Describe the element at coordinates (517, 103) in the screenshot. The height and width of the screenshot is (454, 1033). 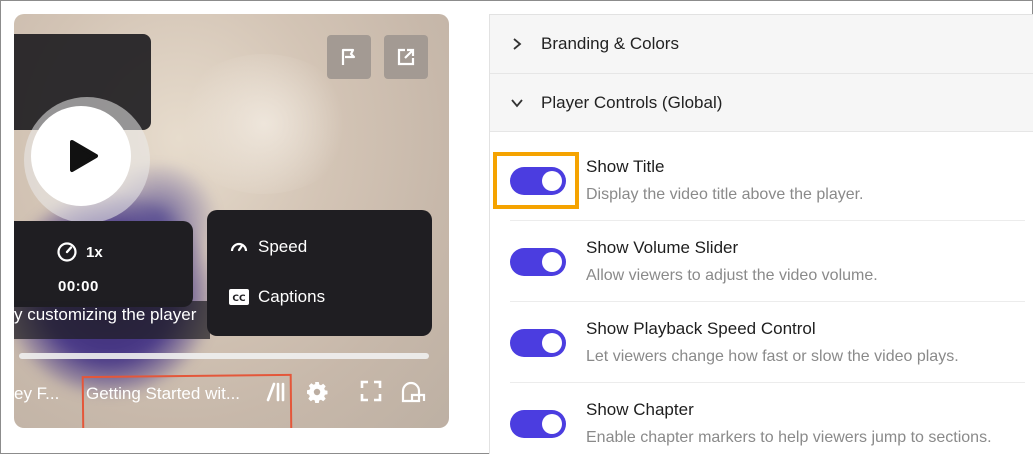
I see `chevron-down-icon` at that location.